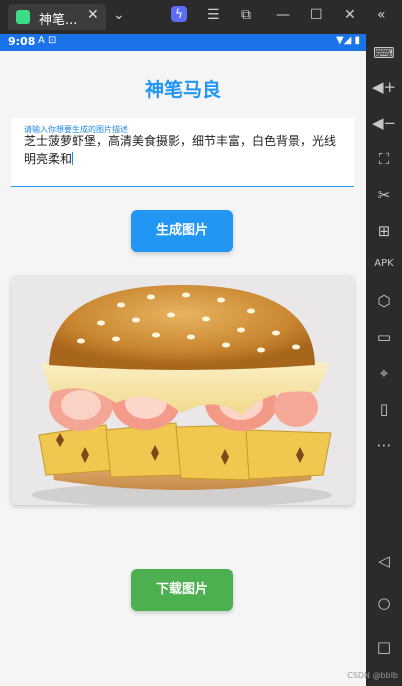 The image size is (402, 686). What do you see at coordinates (384, 195) in the screenshot?
I see `scissors-icon: ✂` at bounding box center [384, 195].